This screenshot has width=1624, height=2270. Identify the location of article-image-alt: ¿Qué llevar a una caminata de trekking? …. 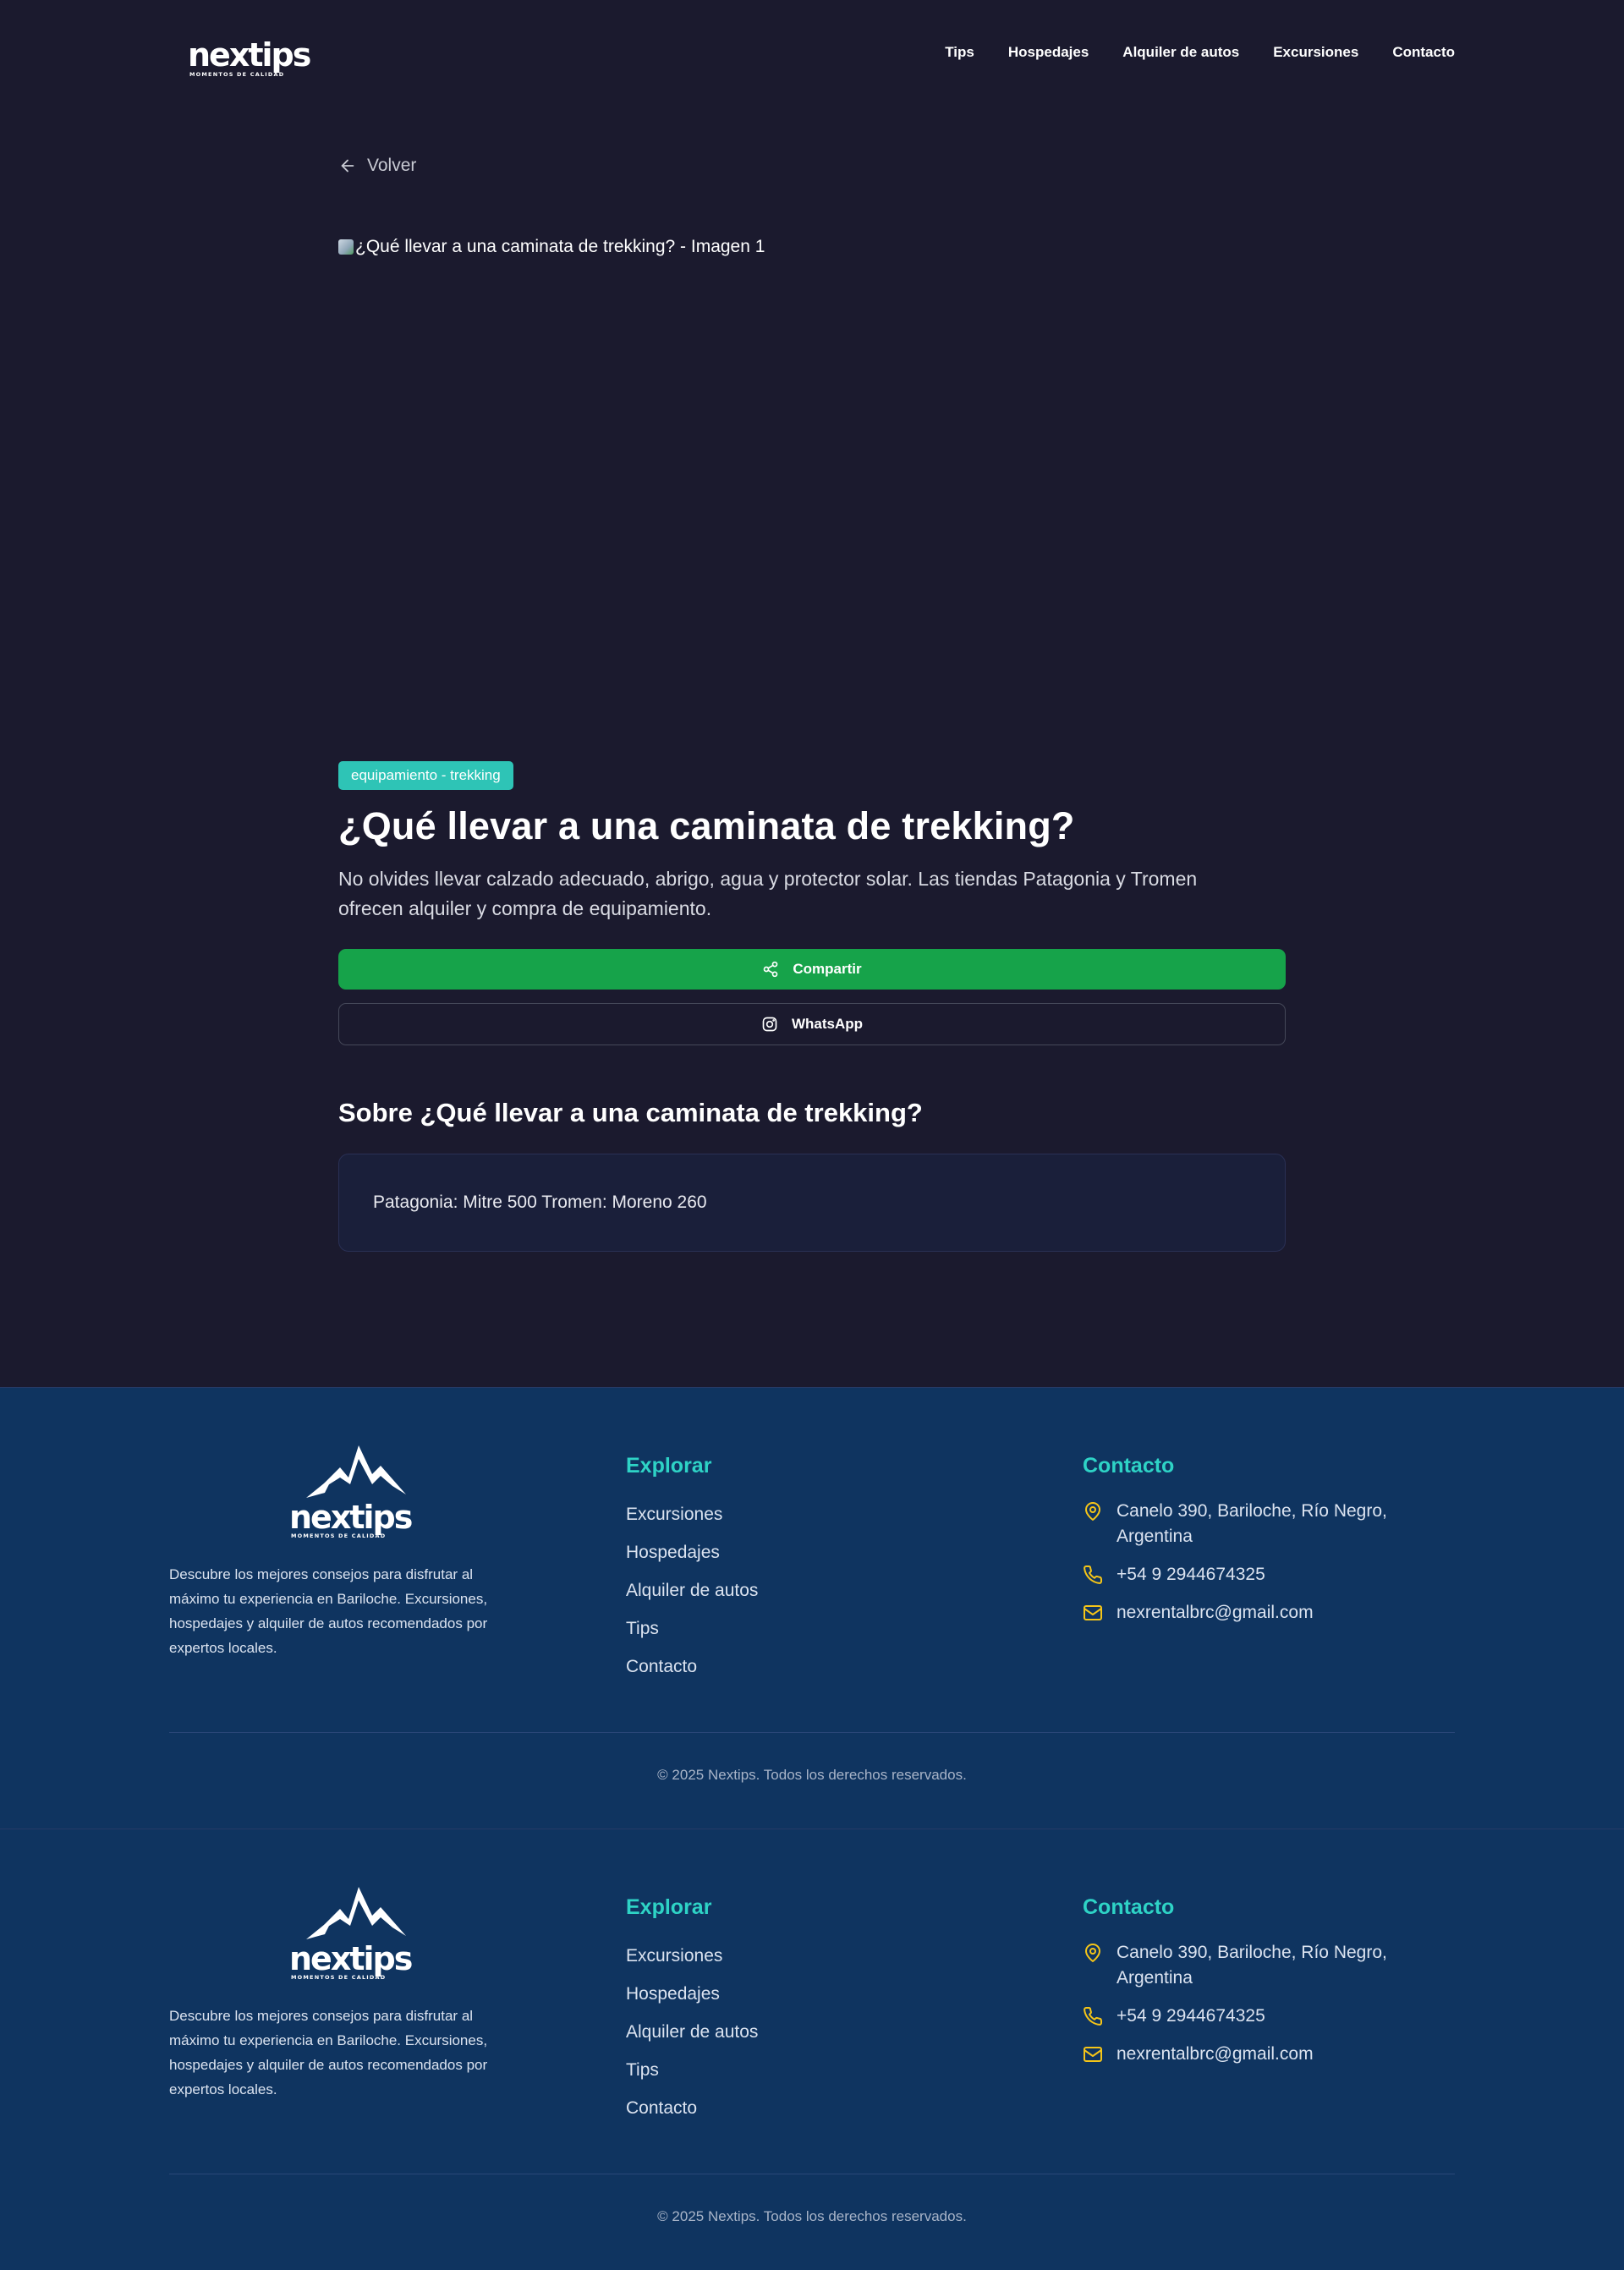
(560, 246).